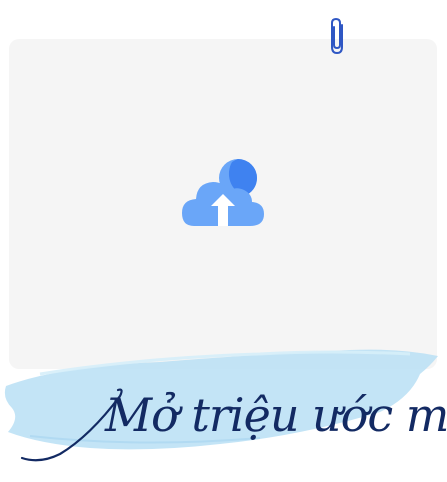 This screenshot has width=447, height=482. I want to click on slogan: Mở triệu ước mơ, so click(233, 425).